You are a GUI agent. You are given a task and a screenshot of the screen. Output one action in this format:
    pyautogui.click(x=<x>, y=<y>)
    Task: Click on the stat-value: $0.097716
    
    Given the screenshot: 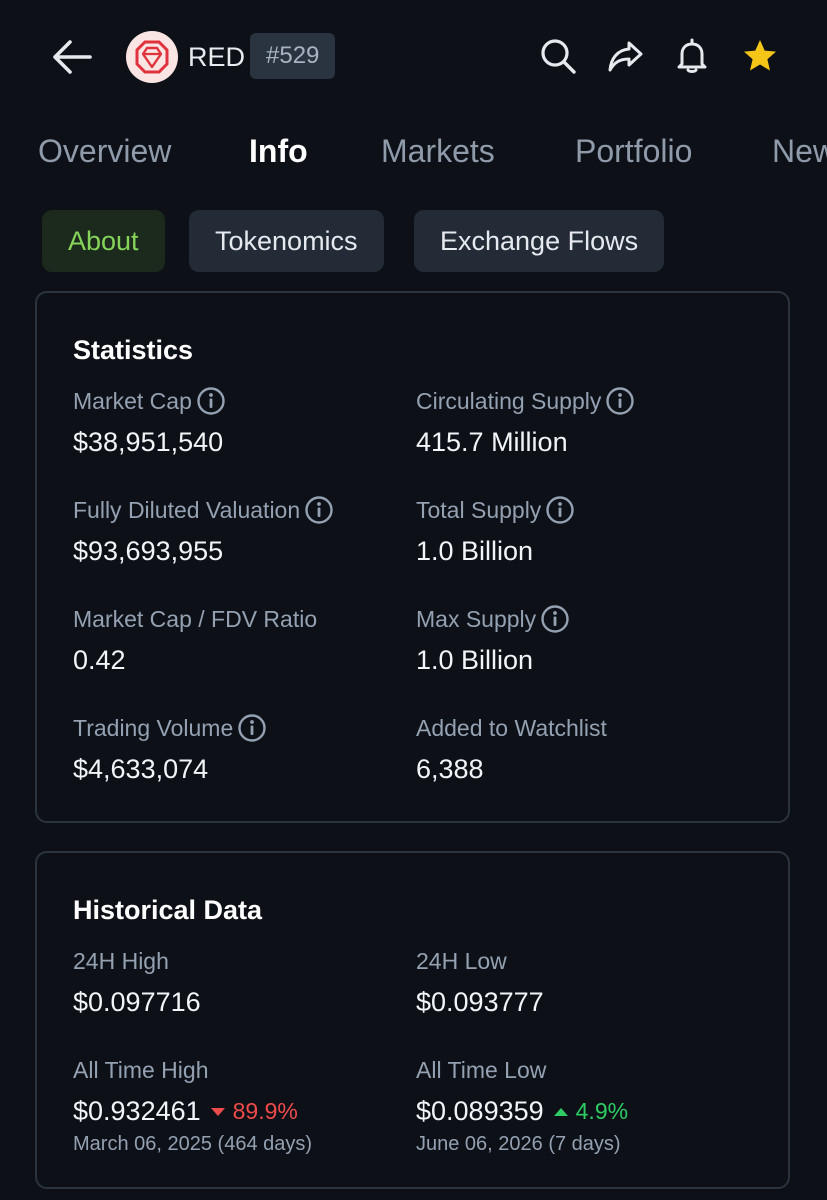 What is the action you would take?
    pyautogui.click(x=137, y=1002)
    